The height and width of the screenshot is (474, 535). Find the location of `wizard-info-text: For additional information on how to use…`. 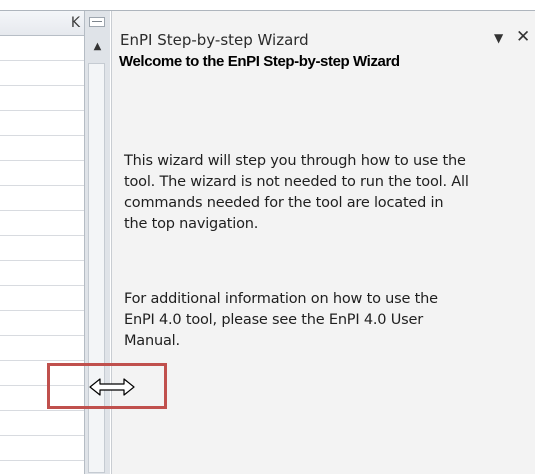

wizard-info-text: For additional information on how to use… is located at coordinates (281, 320).